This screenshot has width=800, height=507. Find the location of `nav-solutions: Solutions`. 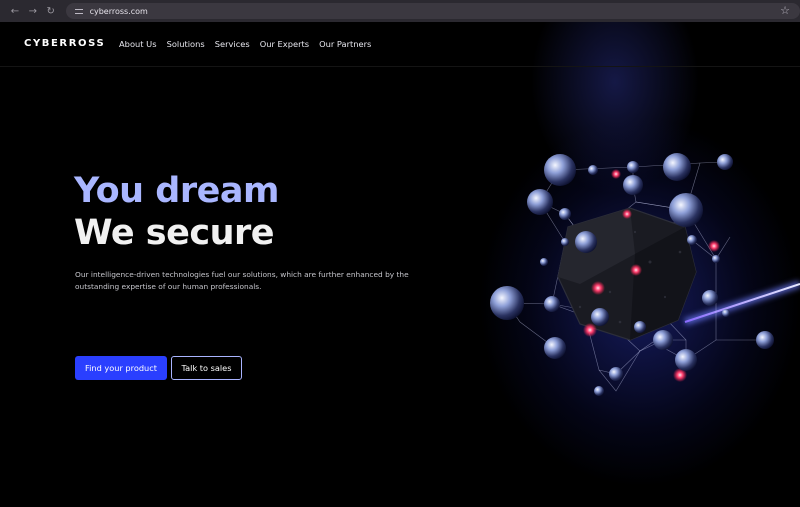

nav-solutions: Solutions is located at coordinates (186, 44).